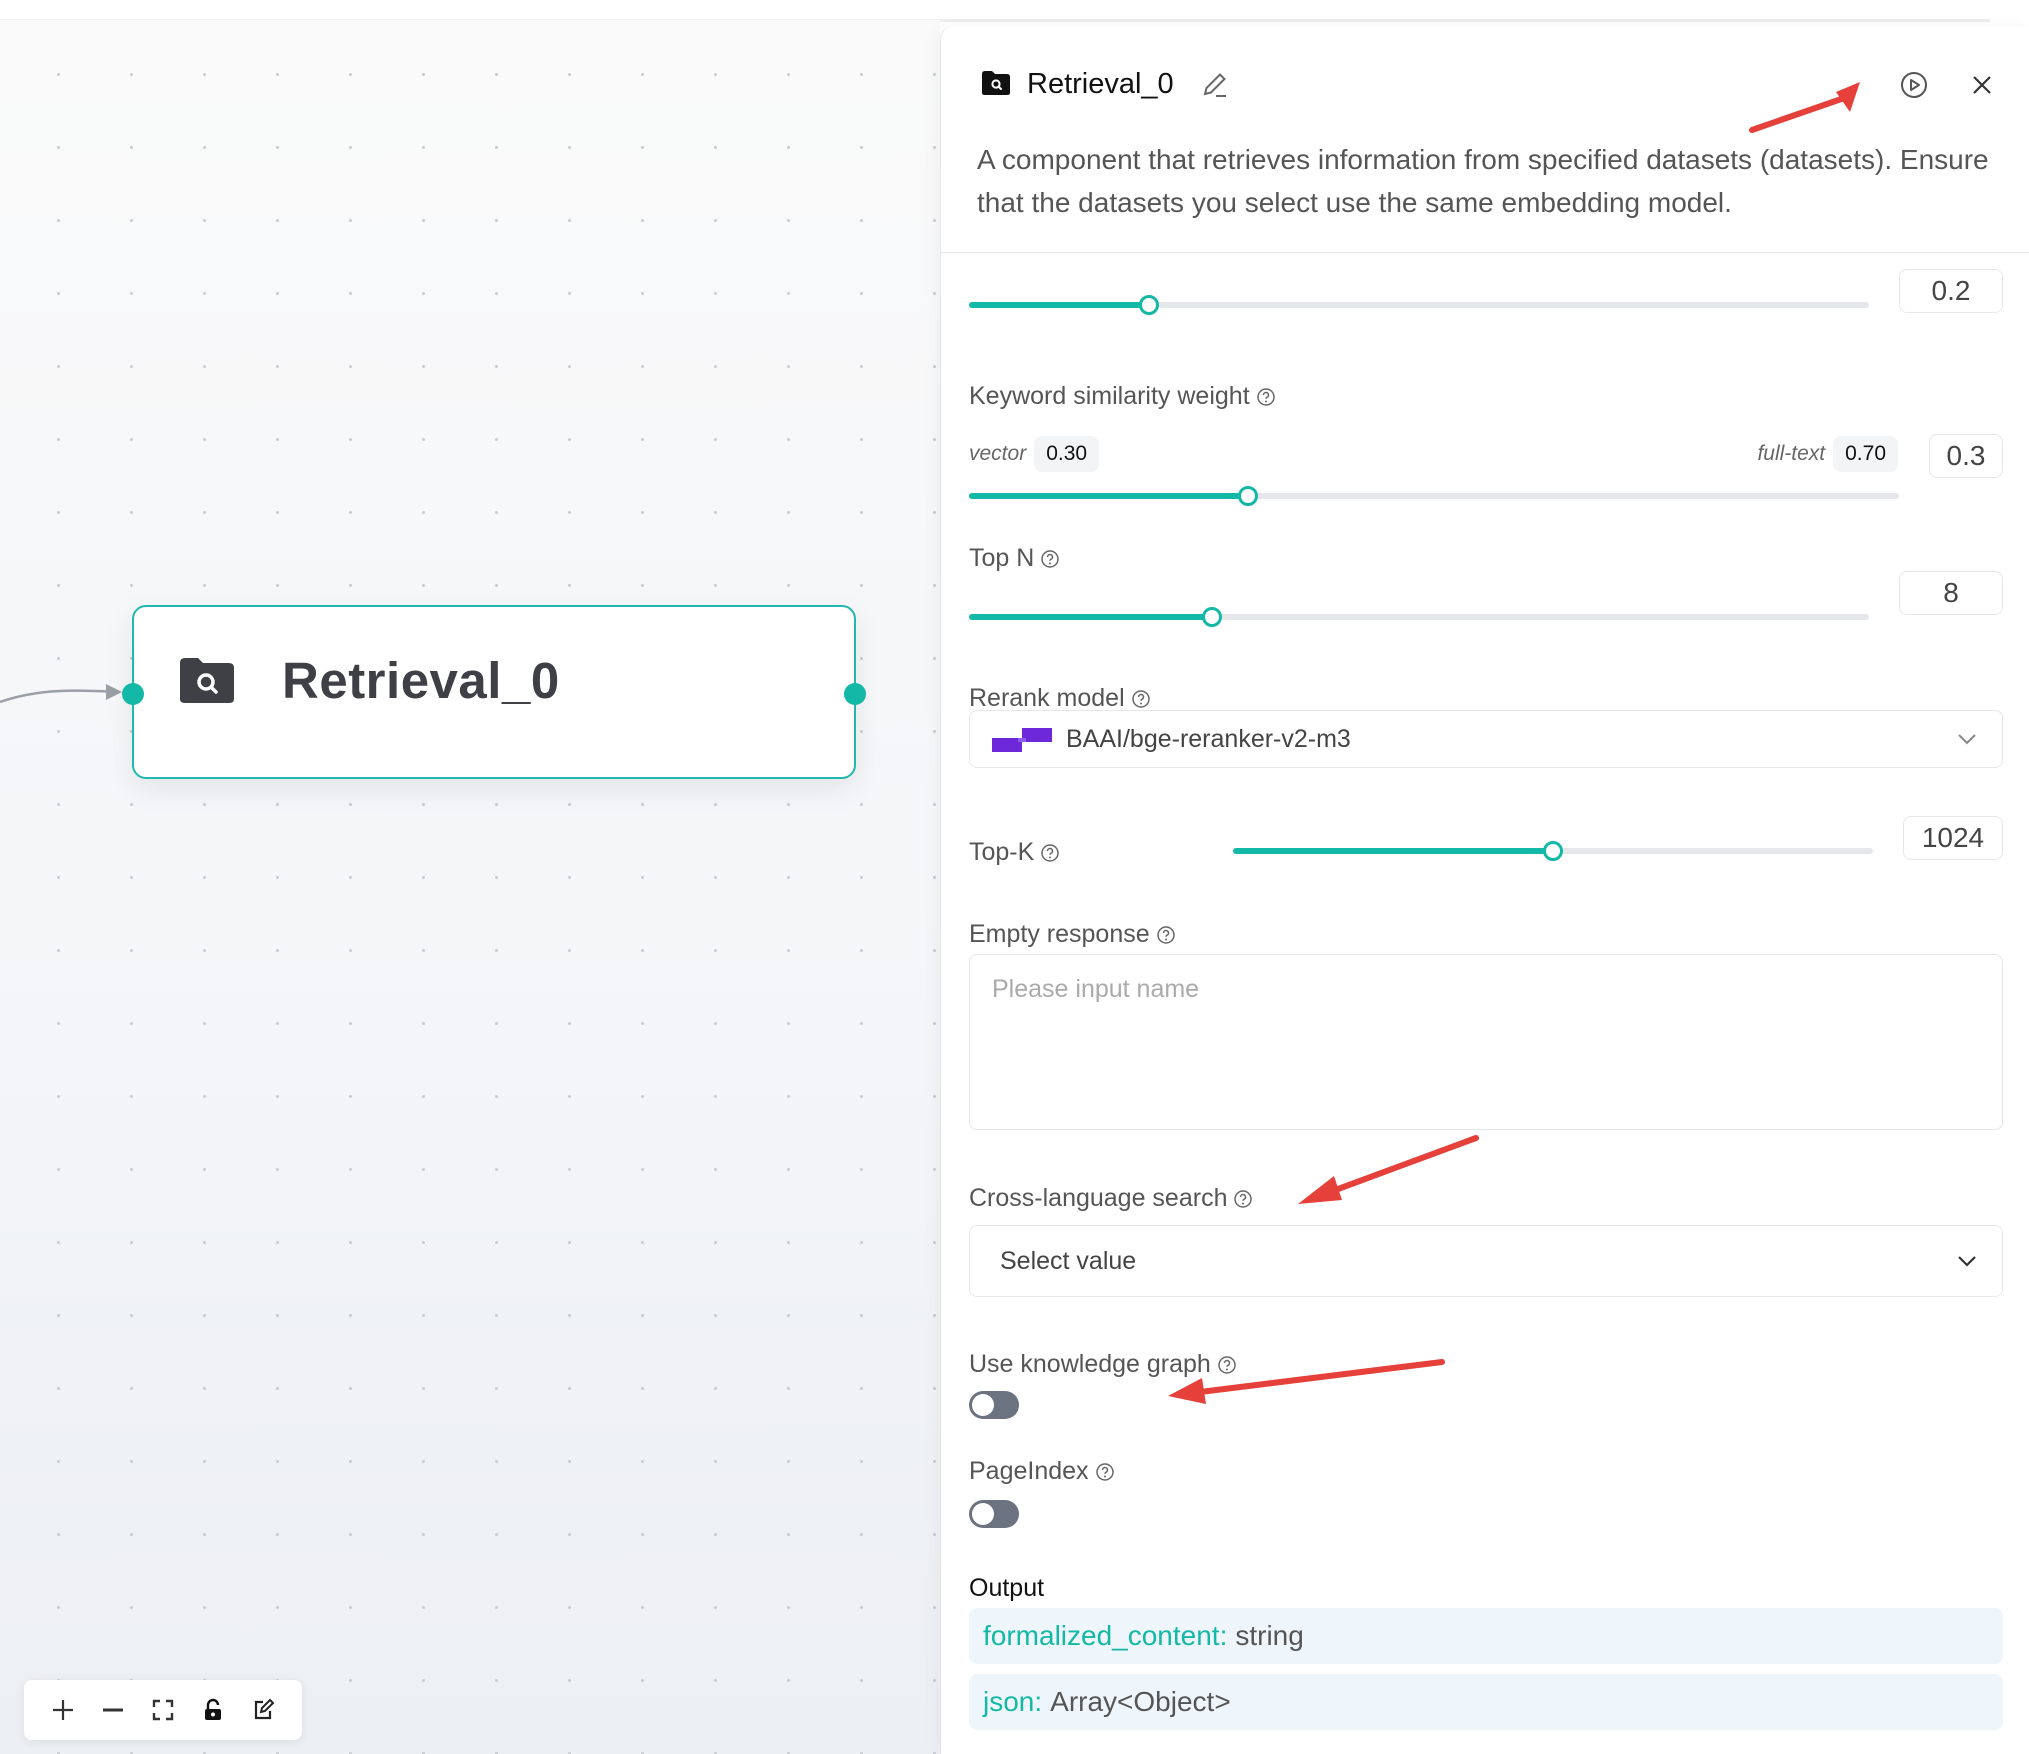 This screenshot has height=1754, width=2029. I want to click on vector-value: 0.30, so click(1067, 454).